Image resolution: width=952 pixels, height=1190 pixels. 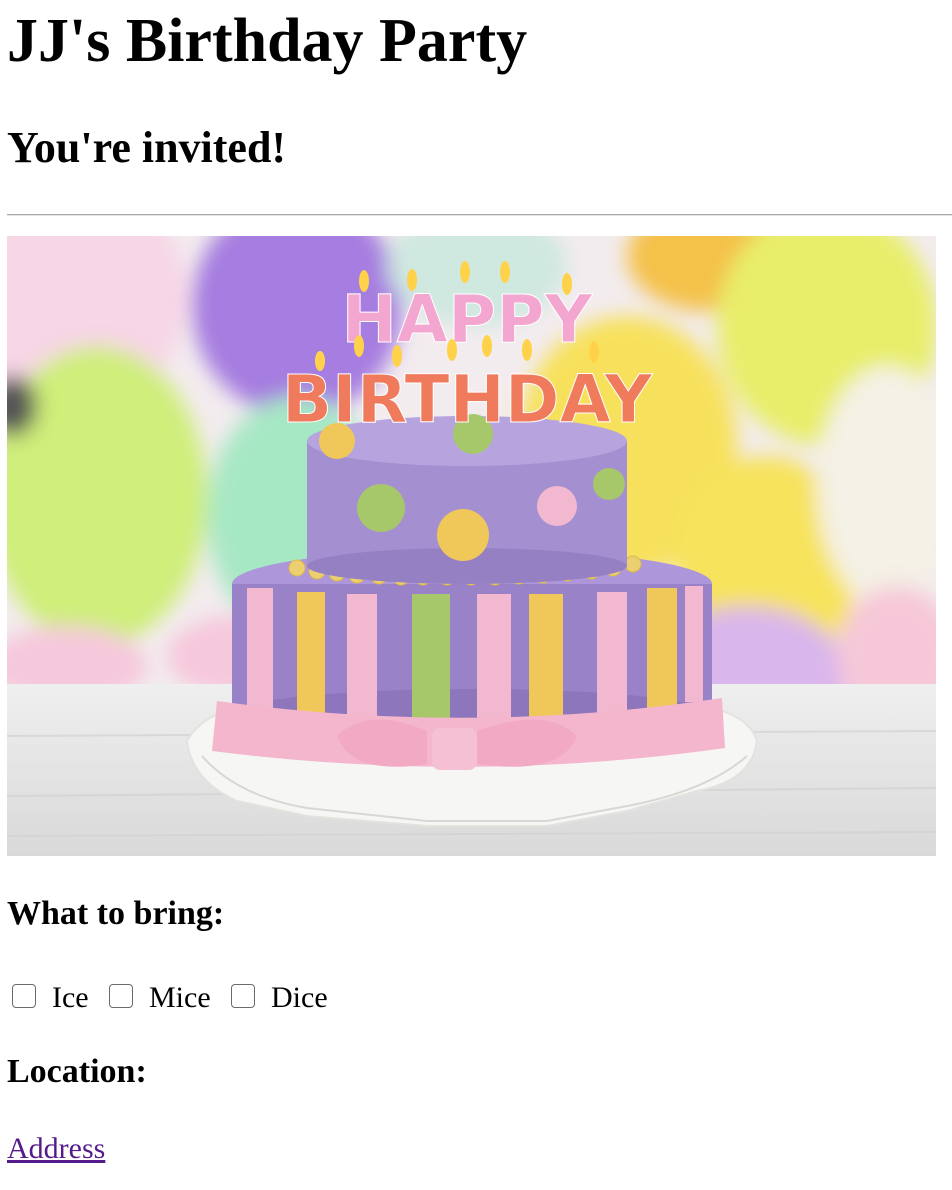 I want to click on mice-checkbox, so click(x=121, y=996).